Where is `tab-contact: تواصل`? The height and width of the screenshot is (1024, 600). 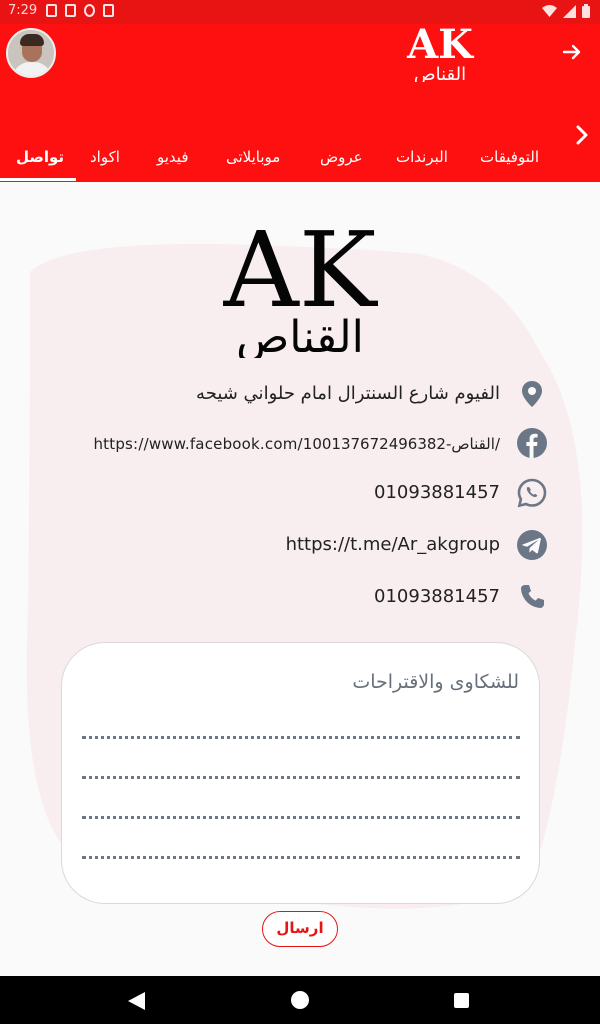
tab-contact: تواصل is located at coordinates (40, 157).